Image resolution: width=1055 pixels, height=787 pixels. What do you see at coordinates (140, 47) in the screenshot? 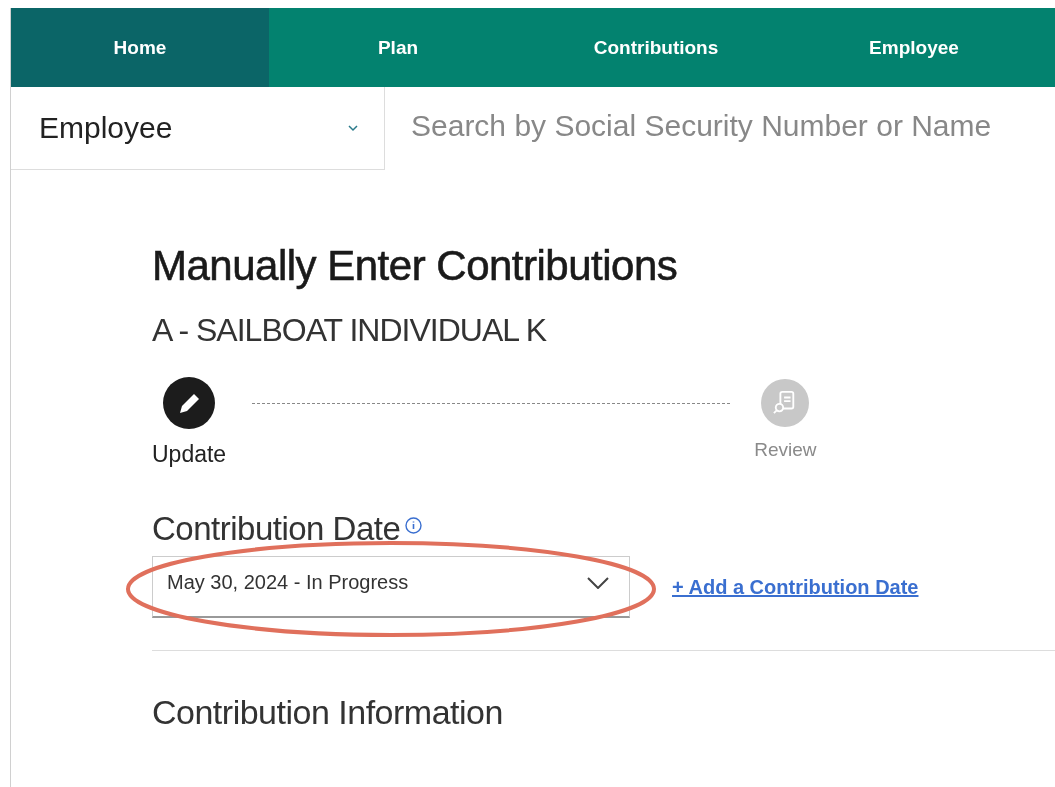
I see `nav-tab: Home` at bounding box center [140, 47].